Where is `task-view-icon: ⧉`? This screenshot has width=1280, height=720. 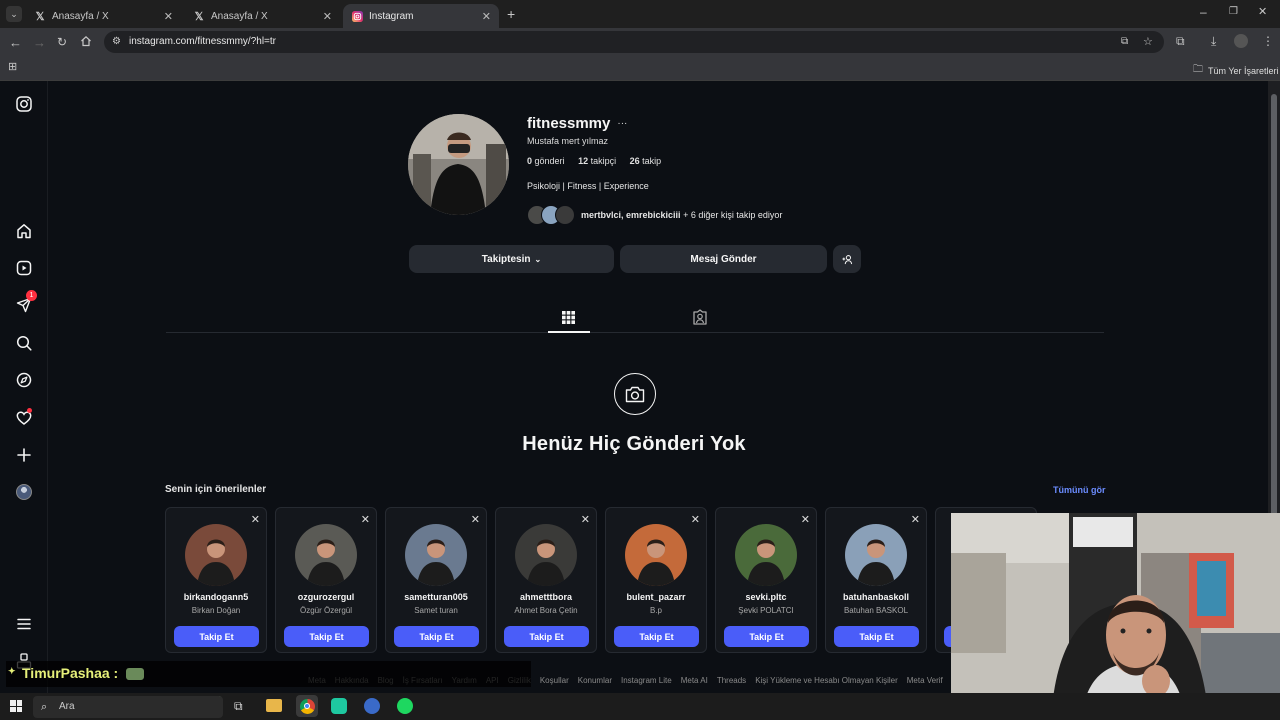
task-view-icon: ⧉ is located at coordinates (238, 706).